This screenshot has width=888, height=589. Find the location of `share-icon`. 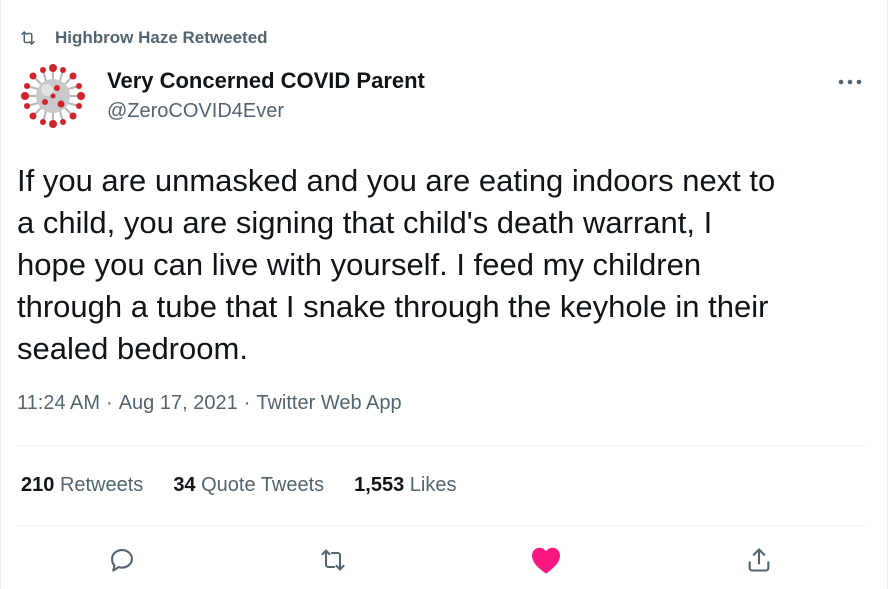

share-icon is located at coordinates (759, 562).